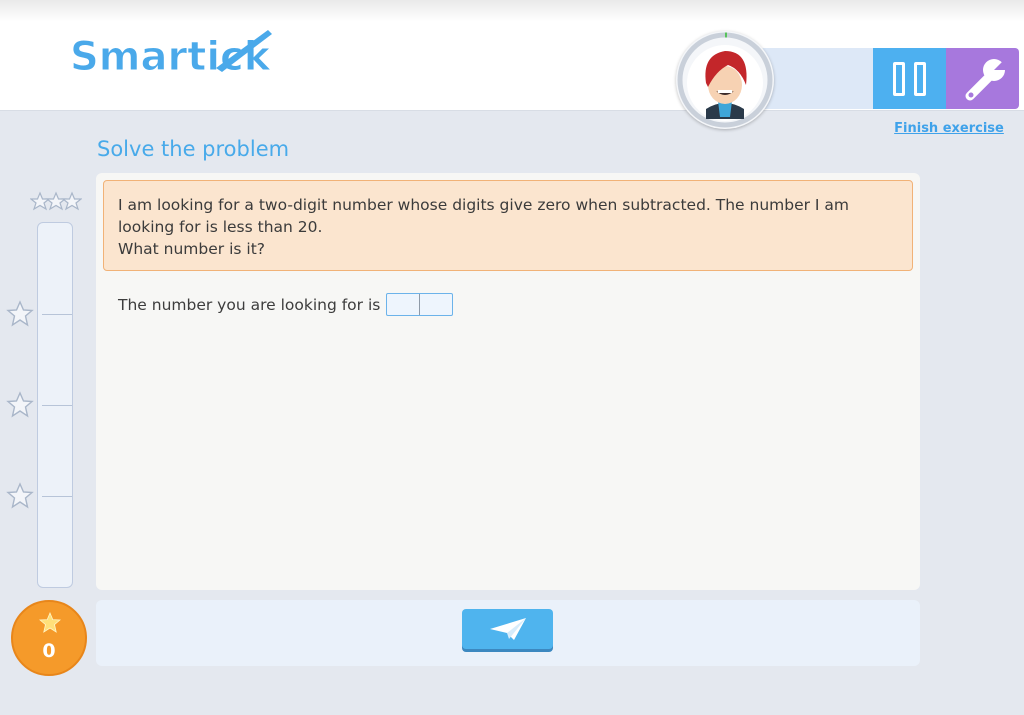  I want to click on problem-line: looking for is less than 20., so click(220, 227).